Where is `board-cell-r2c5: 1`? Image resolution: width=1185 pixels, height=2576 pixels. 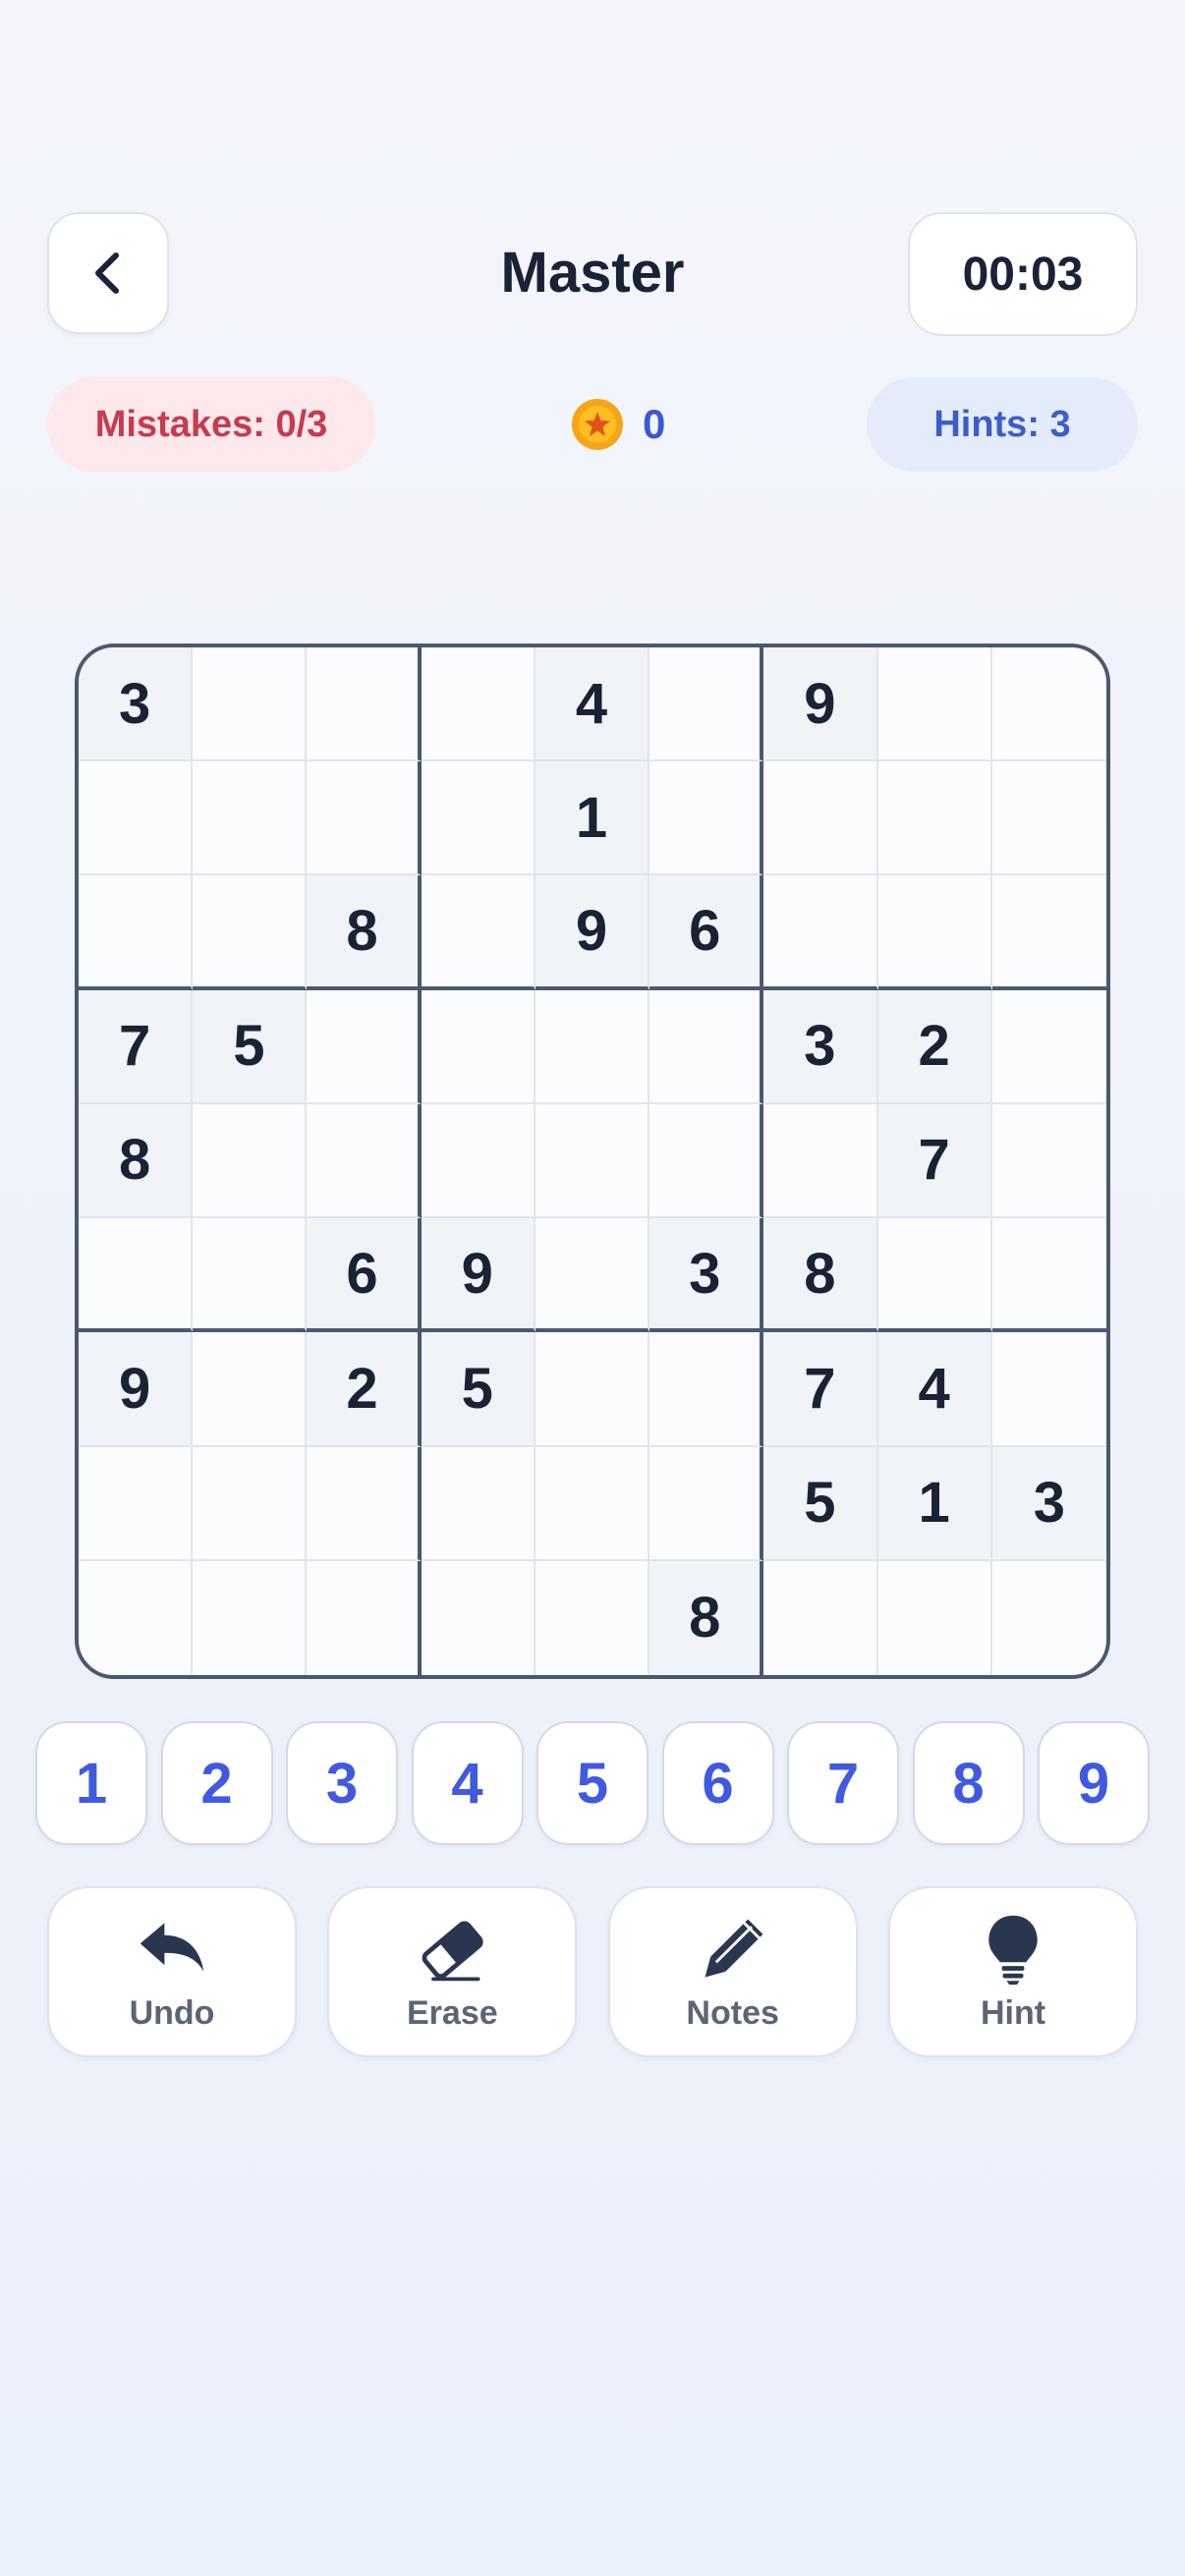 board-cell-r2c5: 1 is located at coordinates (592, 818).